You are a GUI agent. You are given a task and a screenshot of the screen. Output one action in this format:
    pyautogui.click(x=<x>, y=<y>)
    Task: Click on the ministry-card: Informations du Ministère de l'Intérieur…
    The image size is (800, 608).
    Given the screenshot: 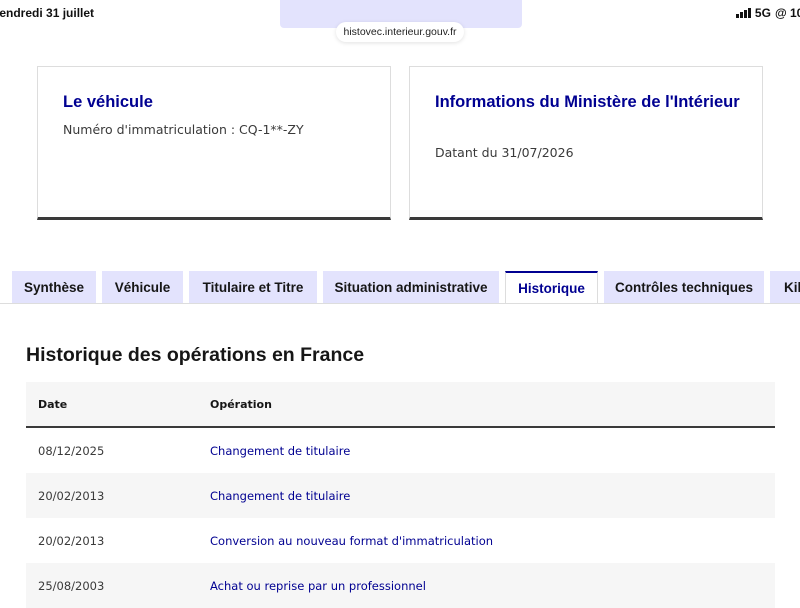 What is the action you would take?
    pyautogui.click(x=586, y=143)
    